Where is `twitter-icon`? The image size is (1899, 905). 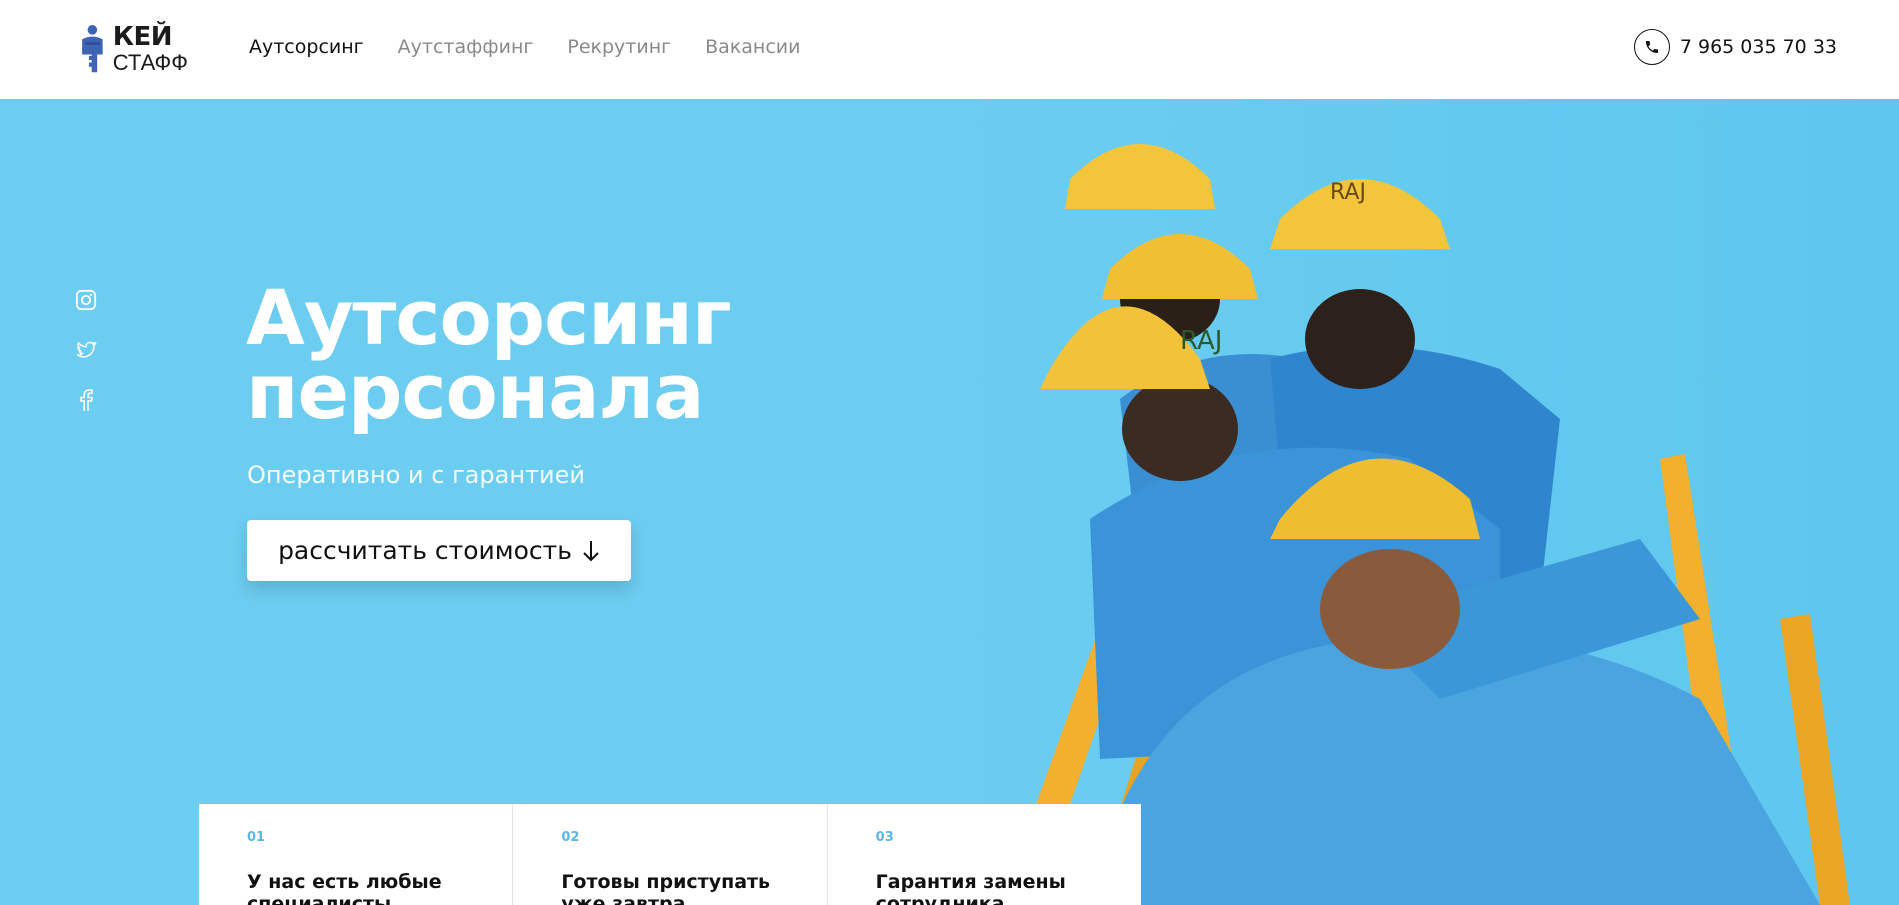
twitter-icon is located at coordinates (86, 350).